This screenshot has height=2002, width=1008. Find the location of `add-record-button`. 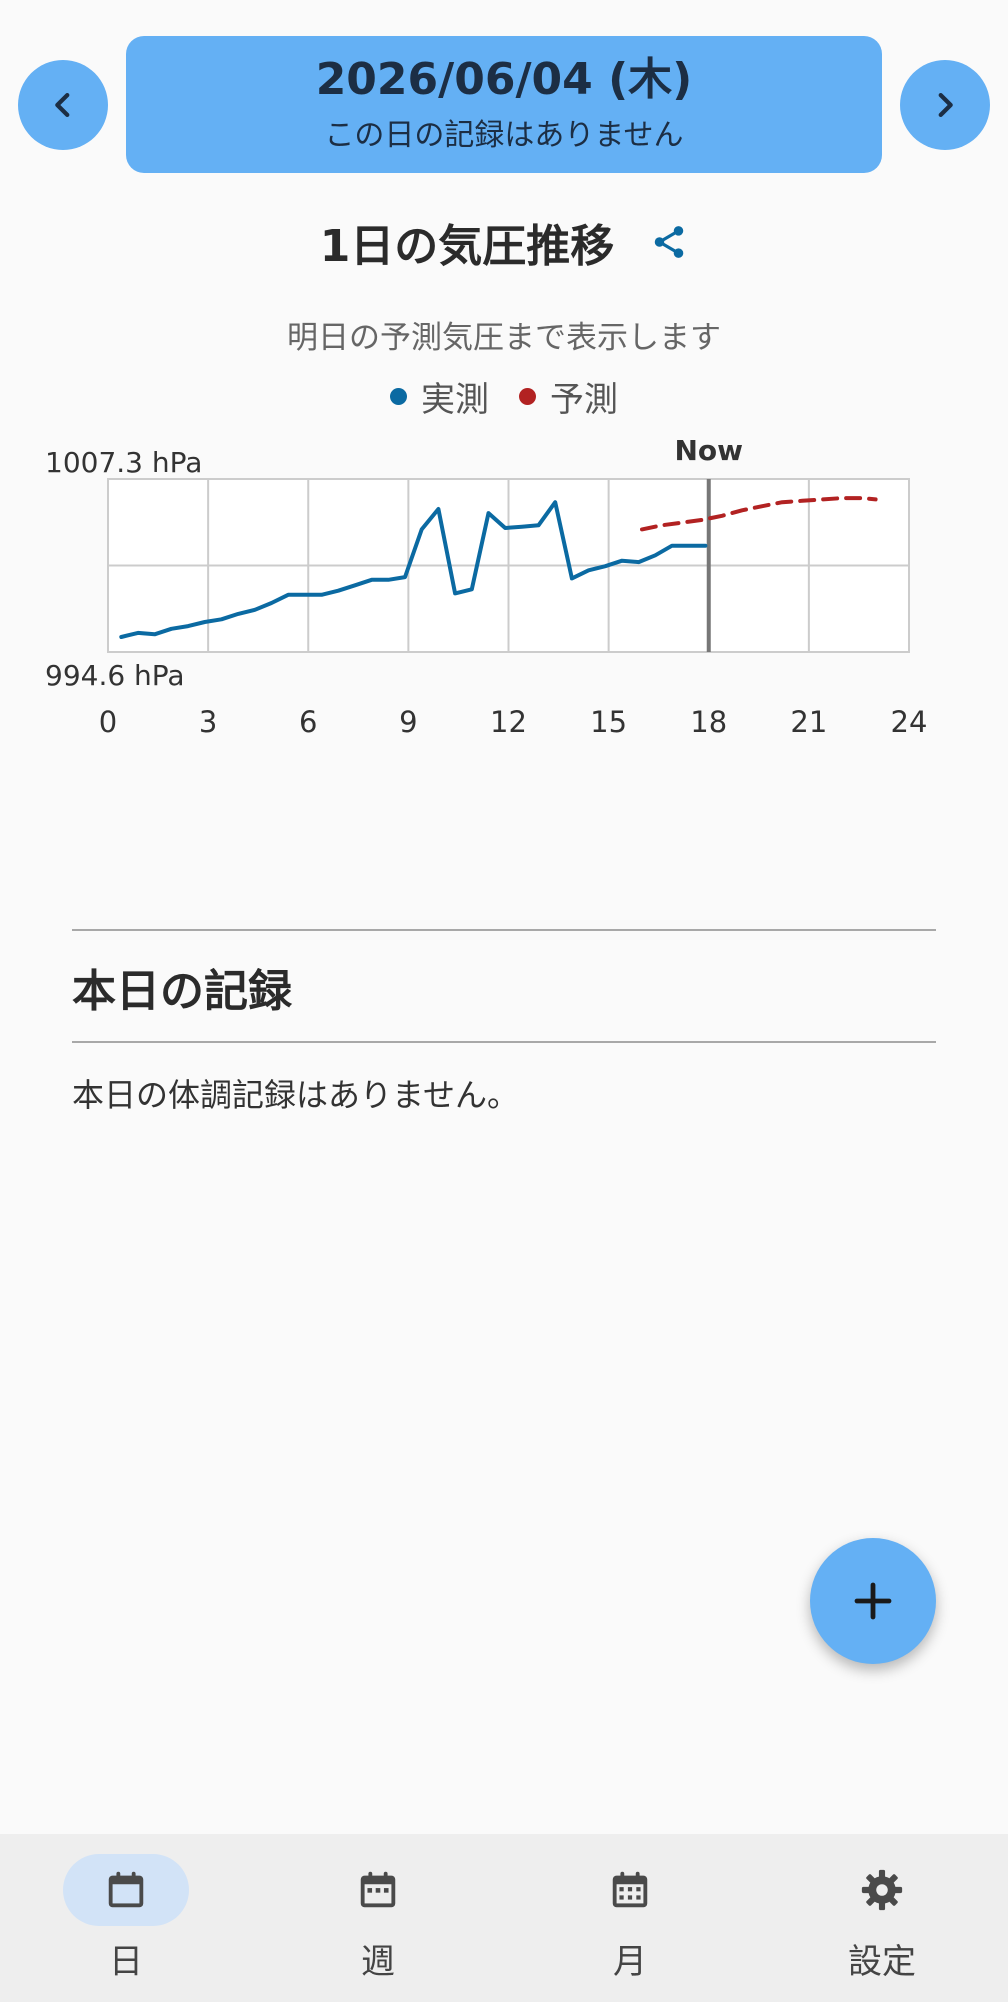

add-record-button is located at coordinates (873, 1601).